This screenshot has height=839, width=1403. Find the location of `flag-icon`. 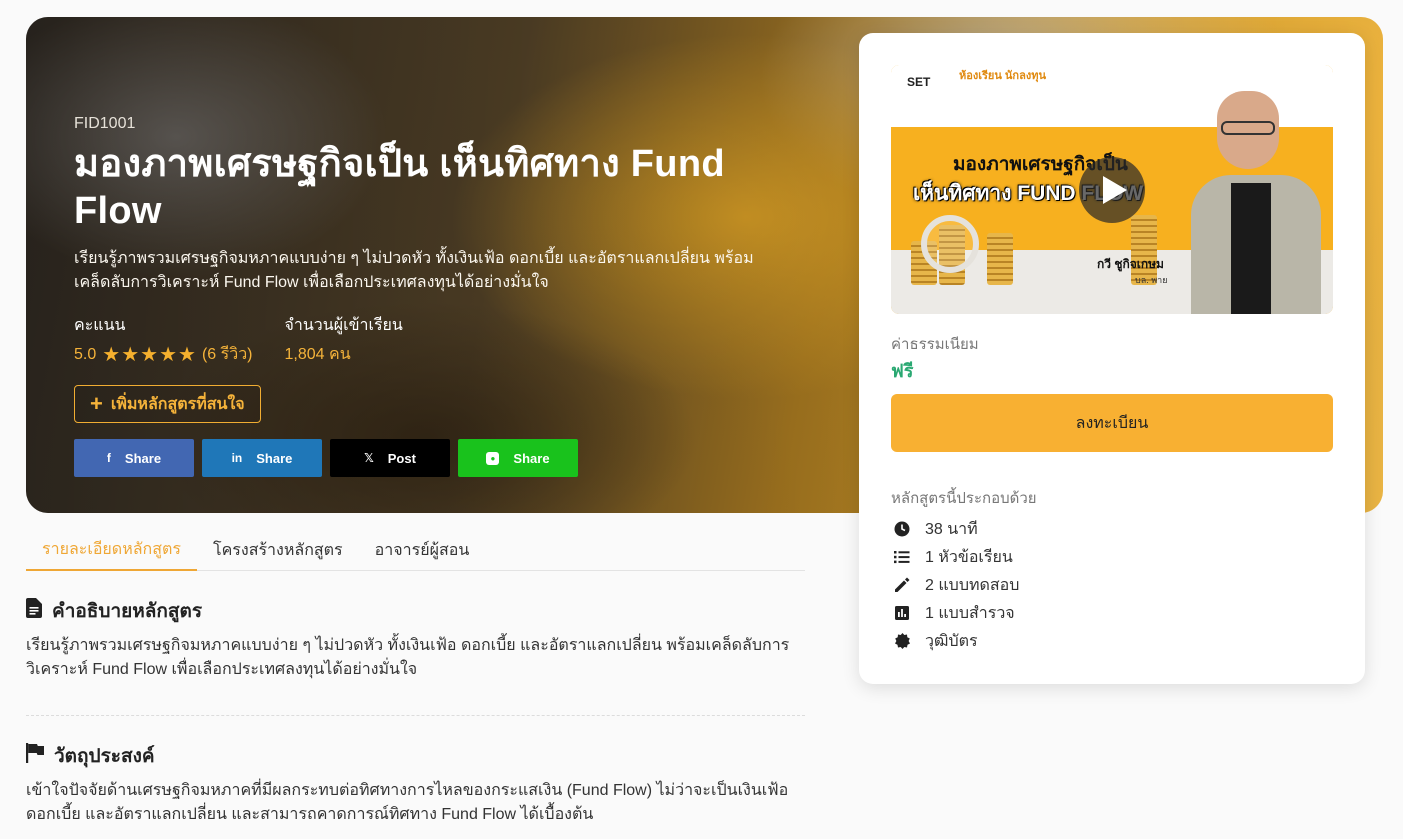

flag-icon is located at coordinates (35, 756).